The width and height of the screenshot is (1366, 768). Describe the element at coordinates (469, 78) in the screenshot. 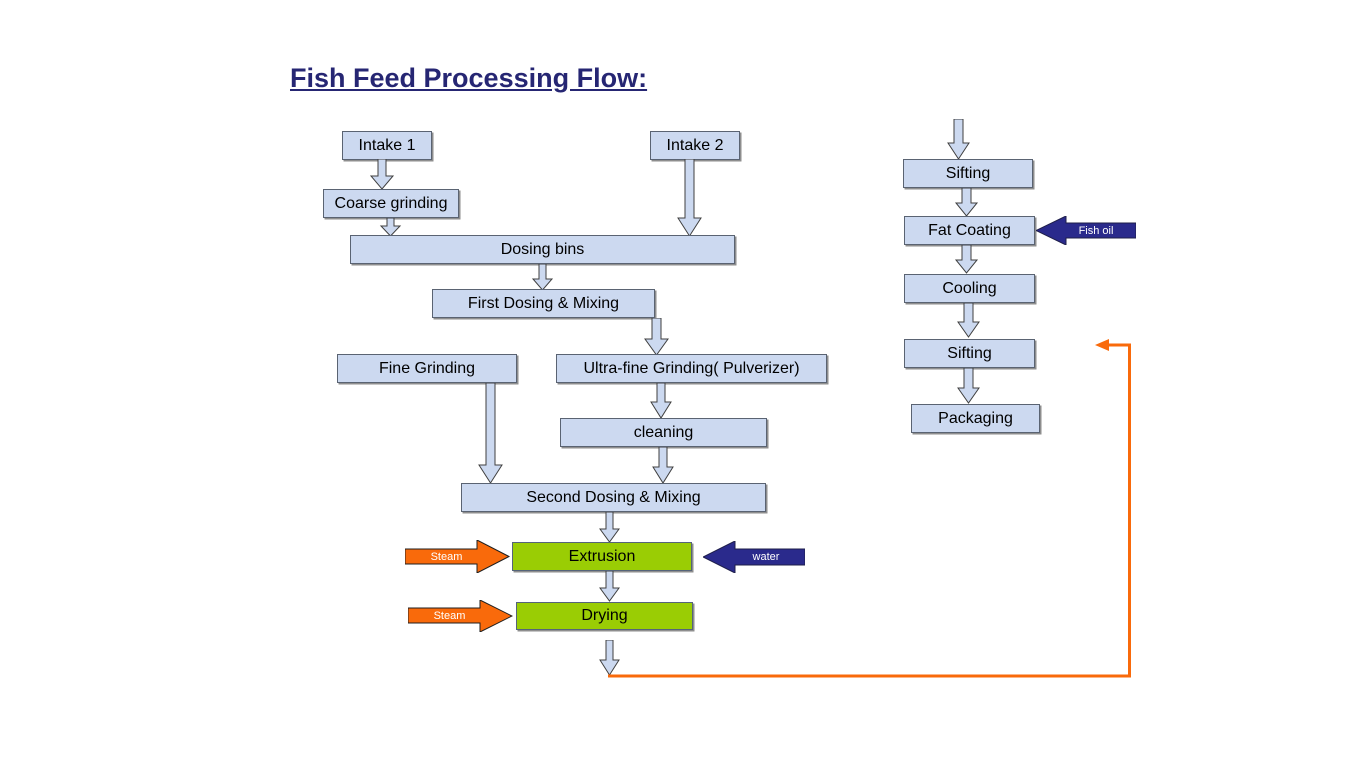

I see `page-title: Fish Feed Processing Flow:` at that location.